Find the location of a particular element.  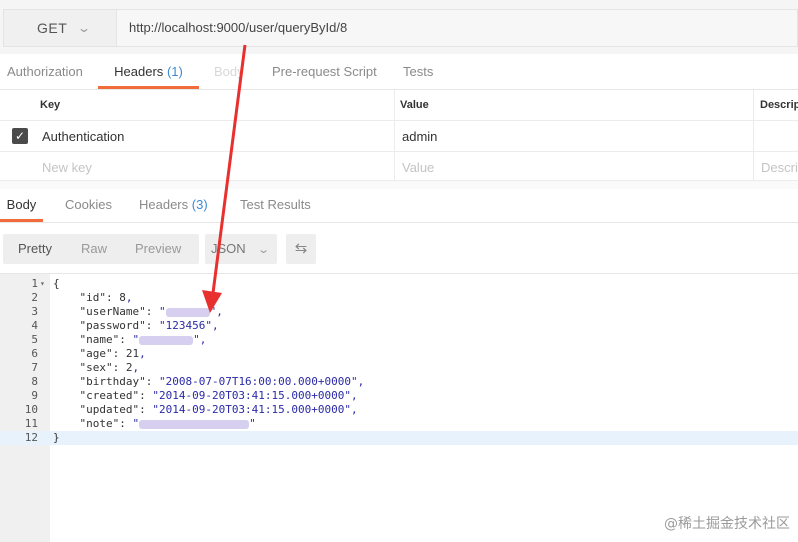

line-number: 7 is located at coordinates (34, 367).